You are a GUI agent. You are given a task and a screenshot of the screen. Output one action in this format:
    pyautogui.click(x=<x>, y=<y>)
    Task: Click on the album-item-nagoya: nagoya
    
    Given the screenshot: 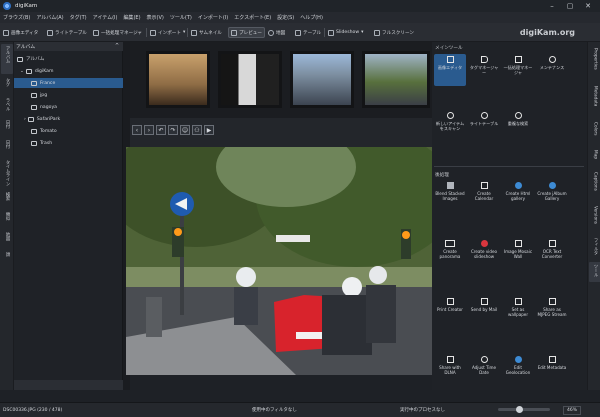 What is the action you would take?
    pyautogui.click(x=68, y=107)
    